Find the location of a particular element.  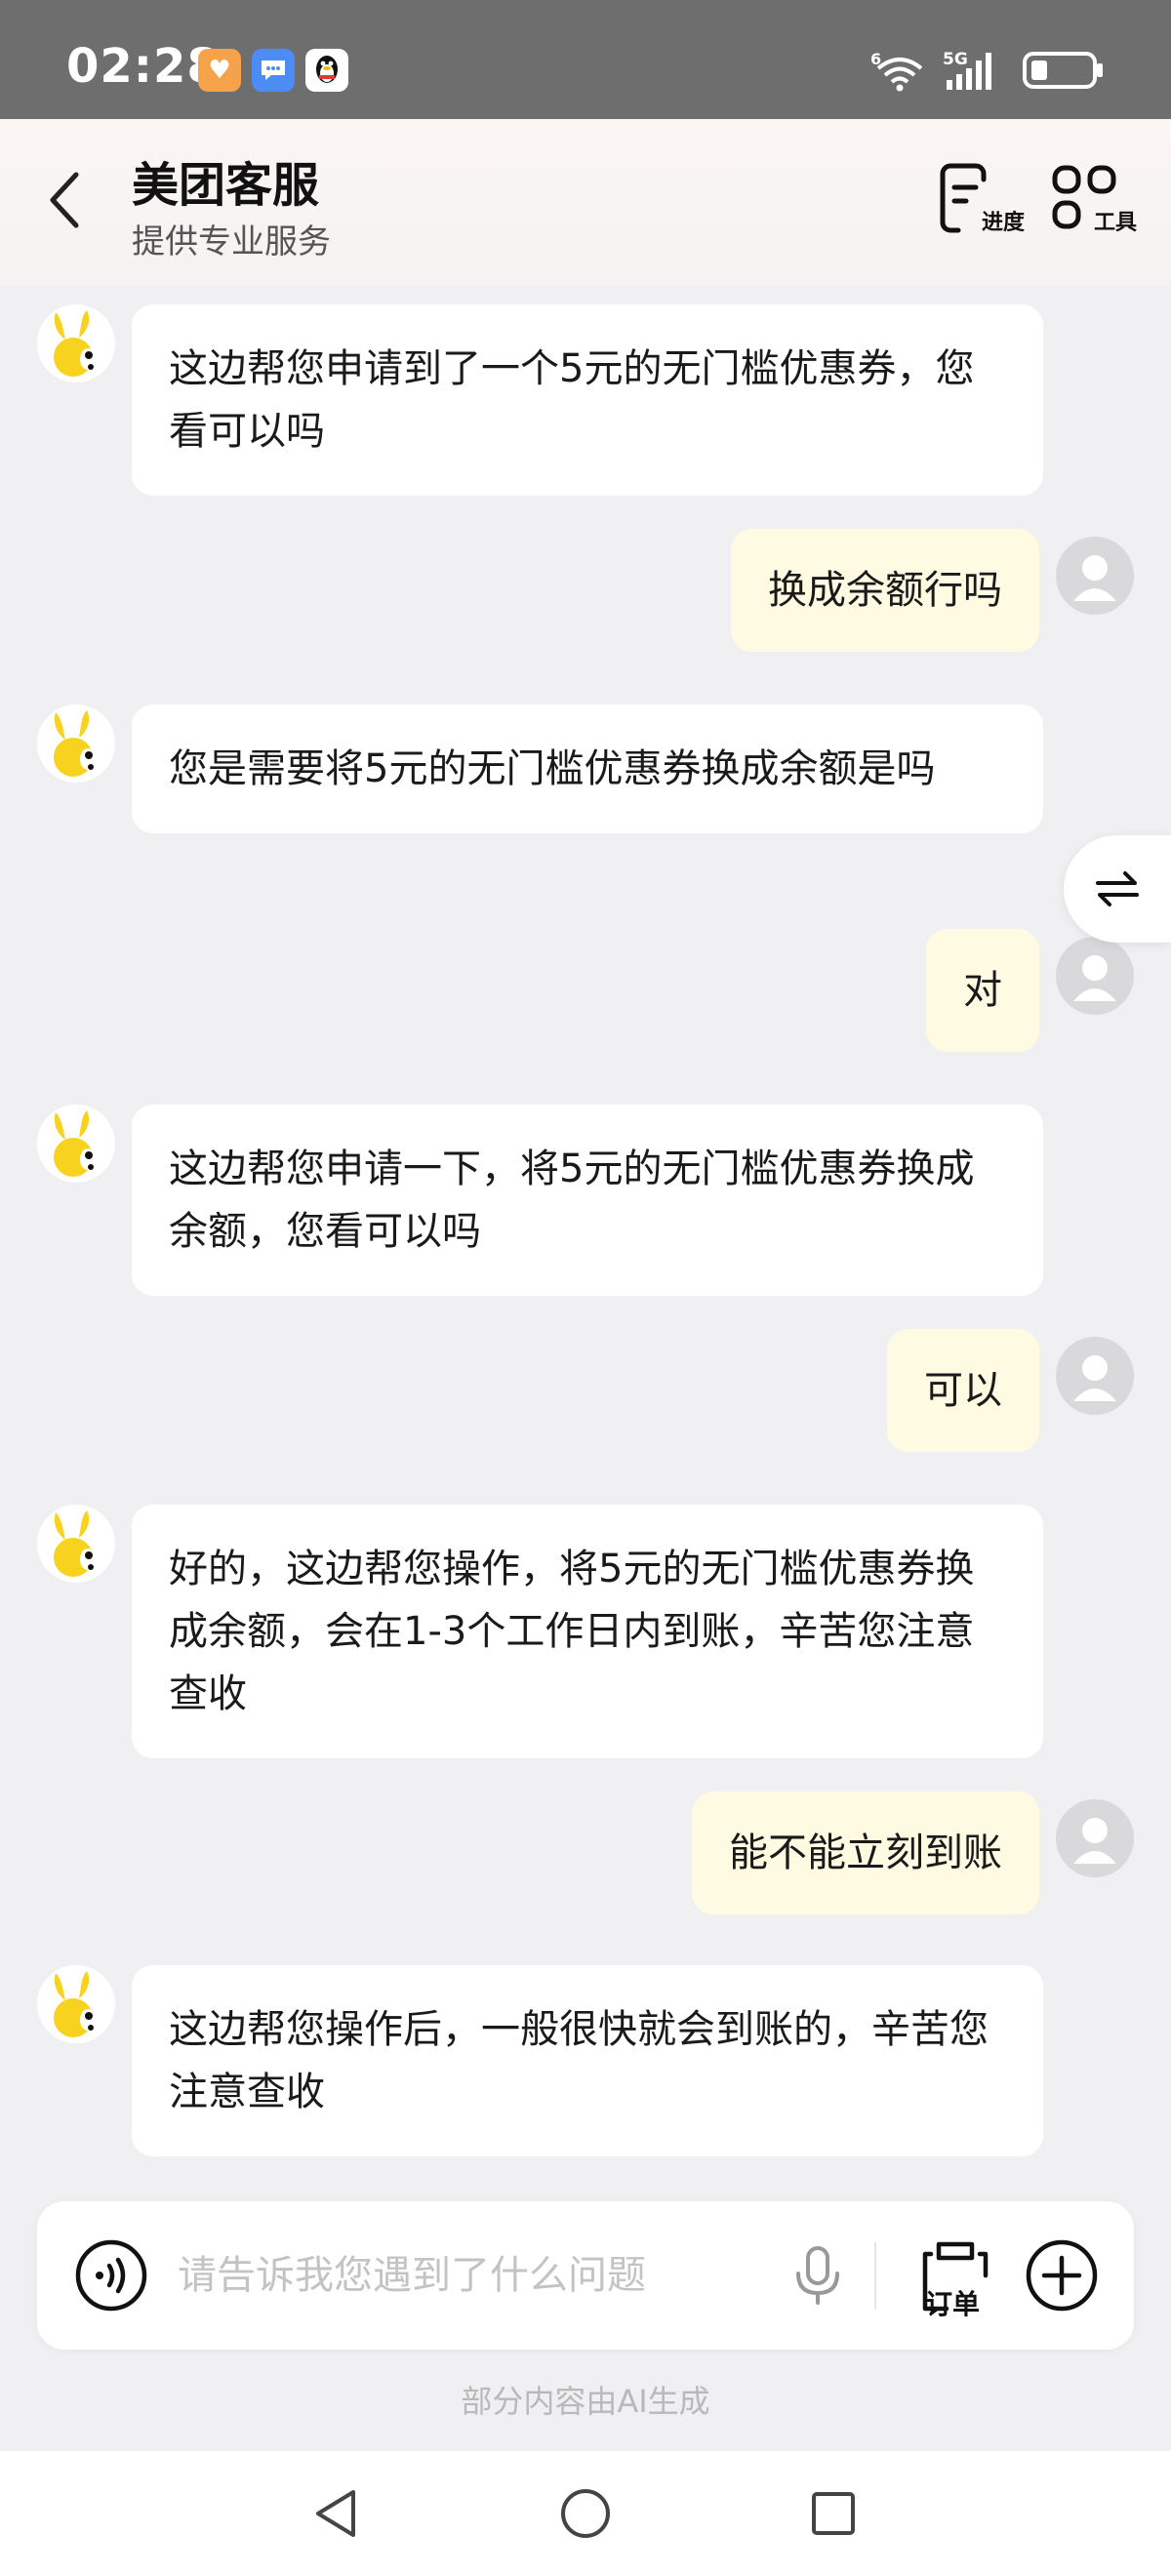

bot-message-bubble: 这边帮您申请到了一个5元的无门槛优惠券，您看可以吗 is located at coordinates (587, 400).